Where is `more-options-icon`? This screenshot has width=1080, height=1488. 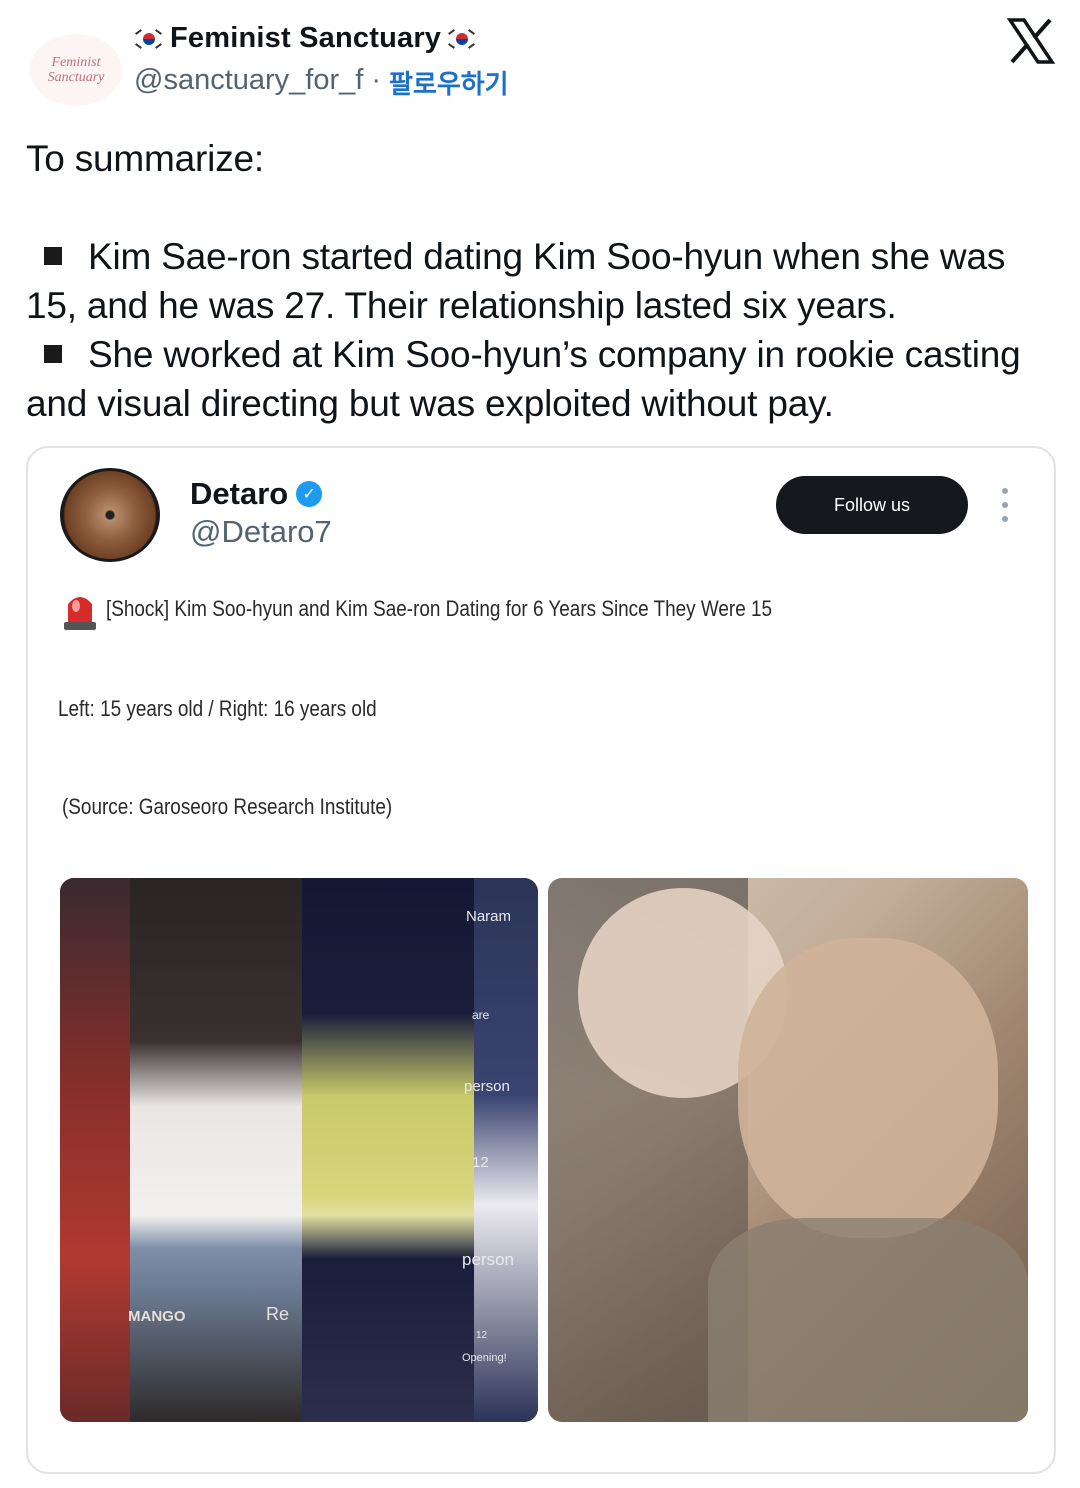 more-options-icon is located at coordinates (1005, 505).